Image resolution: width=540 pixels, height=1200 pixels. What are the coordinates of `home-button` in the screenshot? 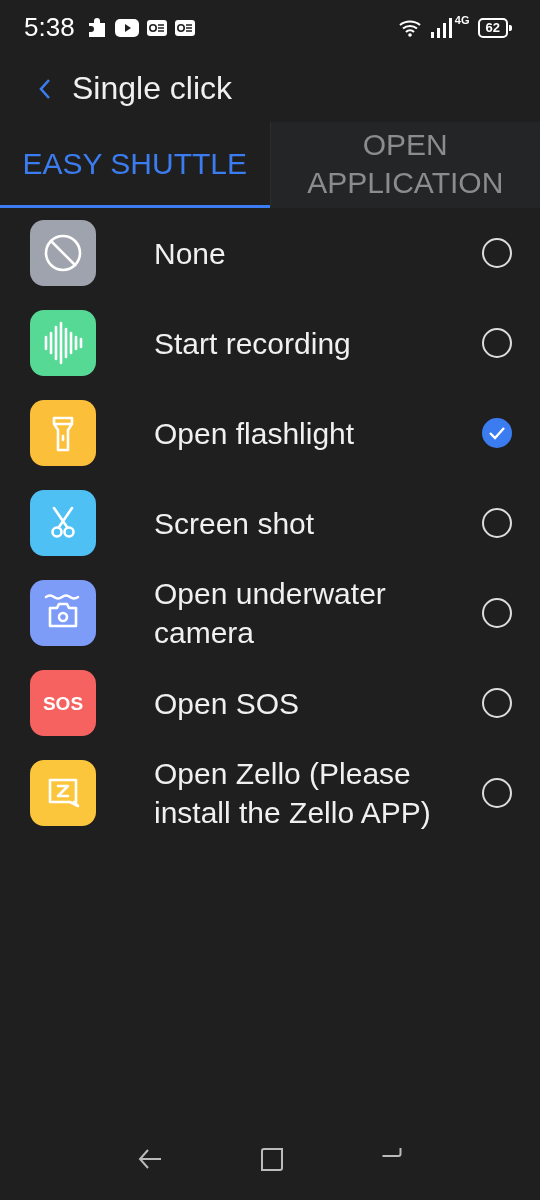 It's located at (272, 1159).